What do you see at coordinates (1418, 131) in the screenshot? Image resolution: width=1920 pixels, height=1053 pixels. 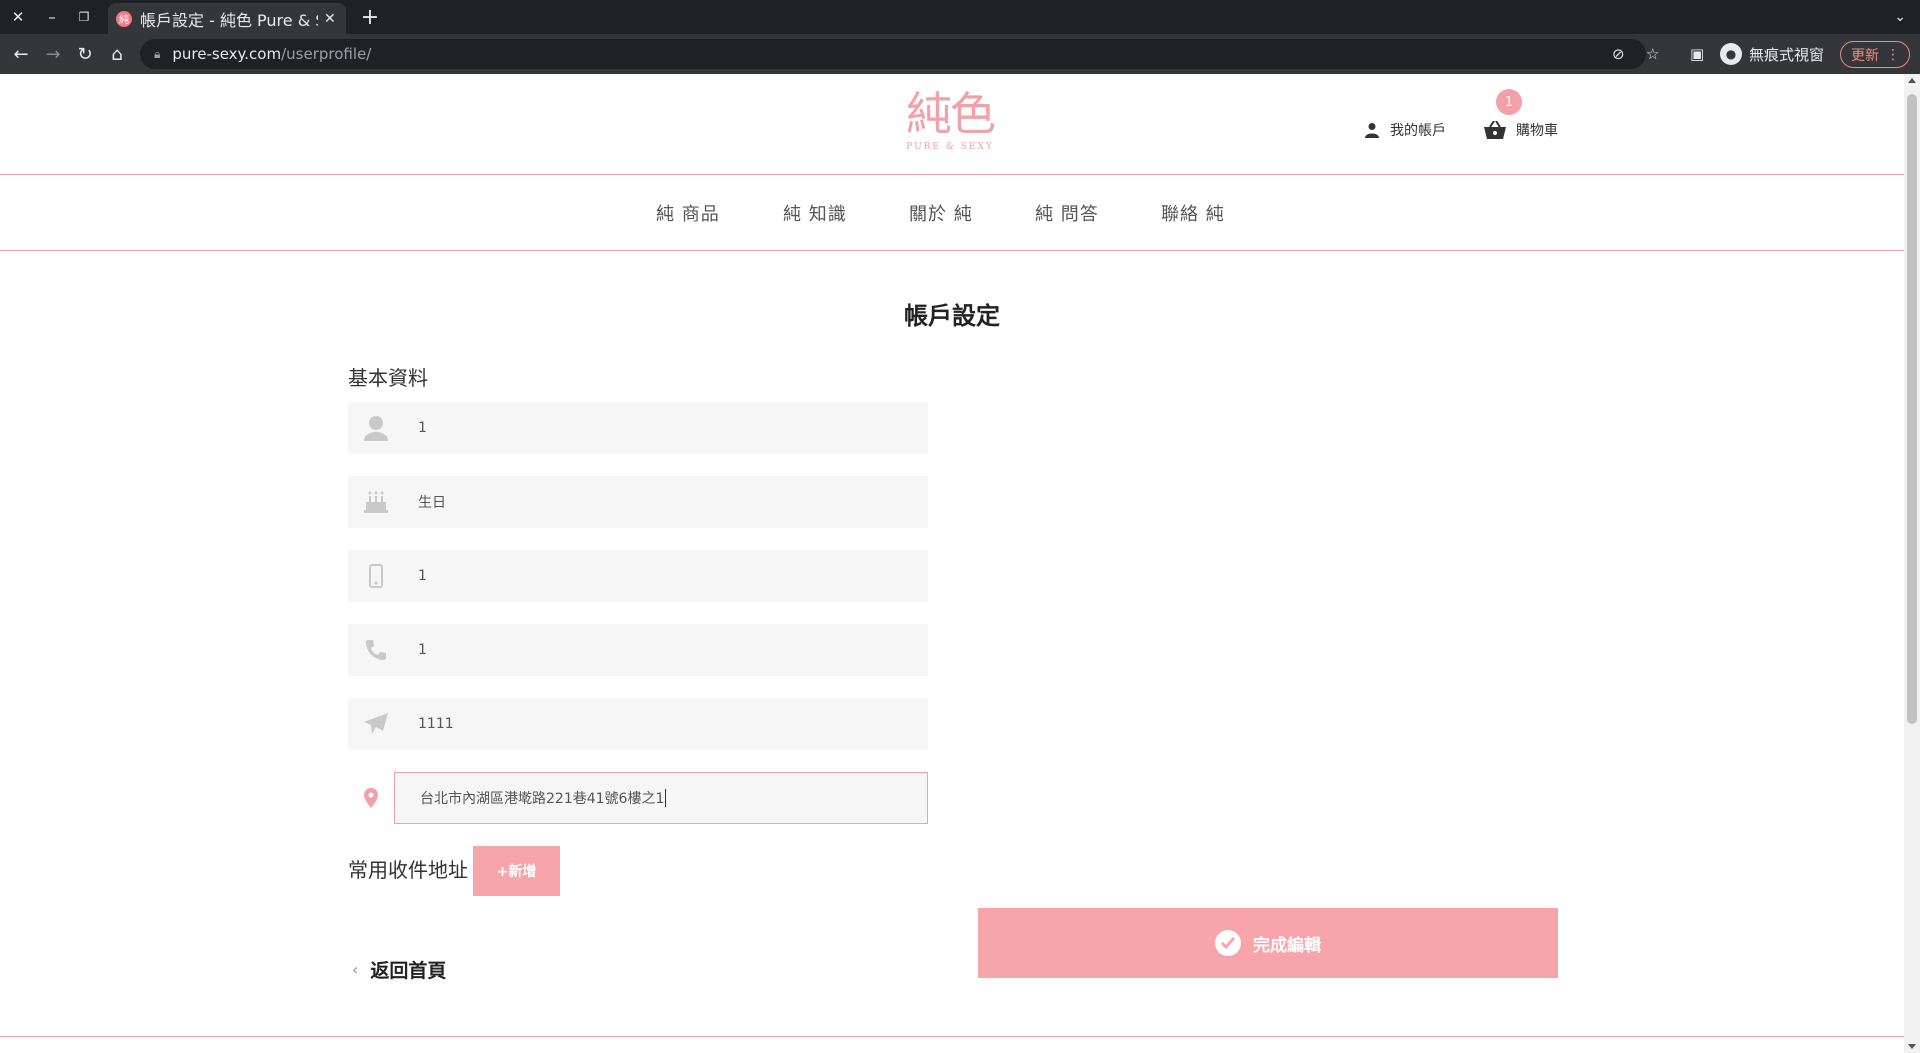 I see `my-account-label: 我的帳戶` at bounding box center [1418, 131].